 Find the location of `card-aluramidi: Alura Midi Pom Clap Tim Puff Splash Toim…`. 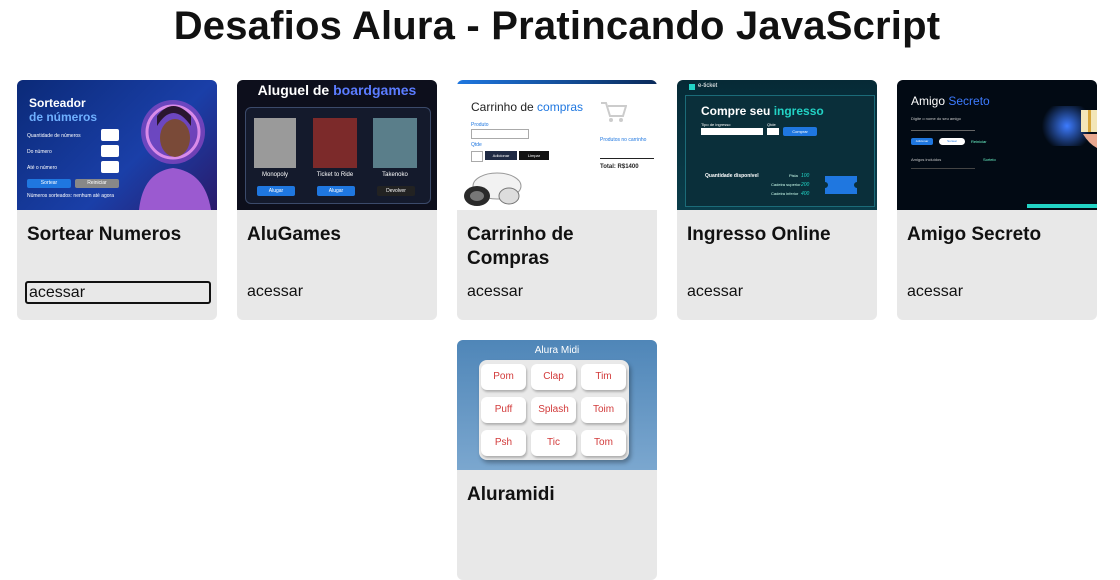

card-aluramidi: Alura Midi Pom Clap Tim Puff Splash Toim… is located at coordinates (557, 460).